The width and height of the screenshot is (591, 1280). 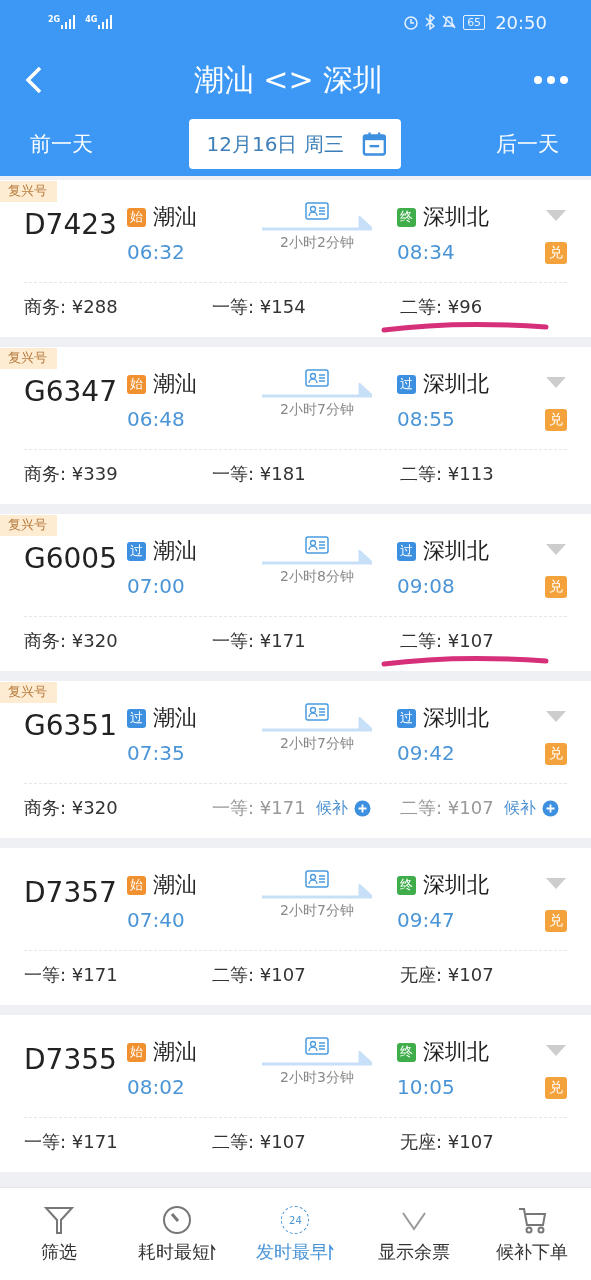 I want to click on alarm-icon, so click(x=411, y=22).